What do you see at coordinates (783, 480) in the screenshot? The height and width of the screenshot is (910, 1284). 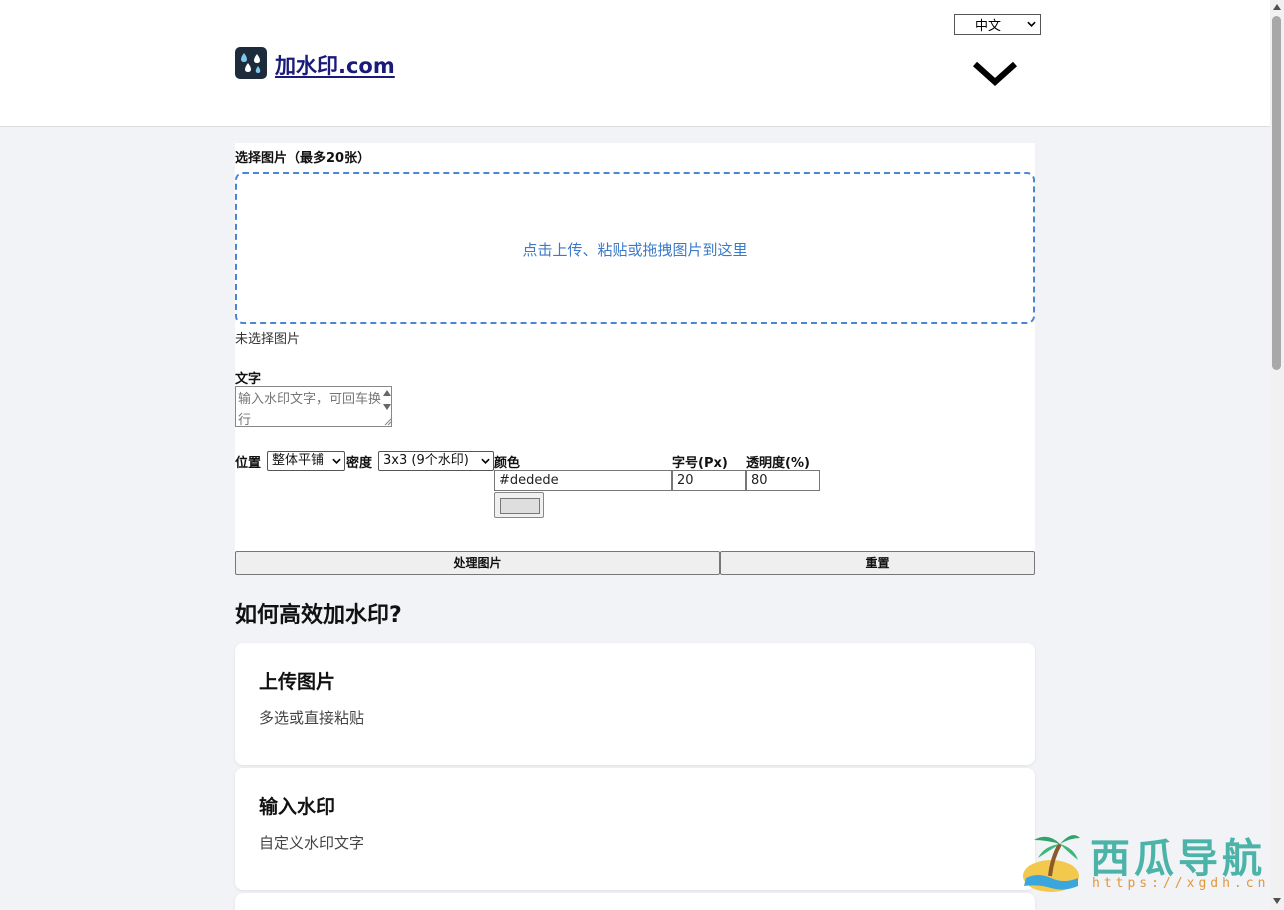 I see `opacity-input: 80` at bounding box center [783, 480].